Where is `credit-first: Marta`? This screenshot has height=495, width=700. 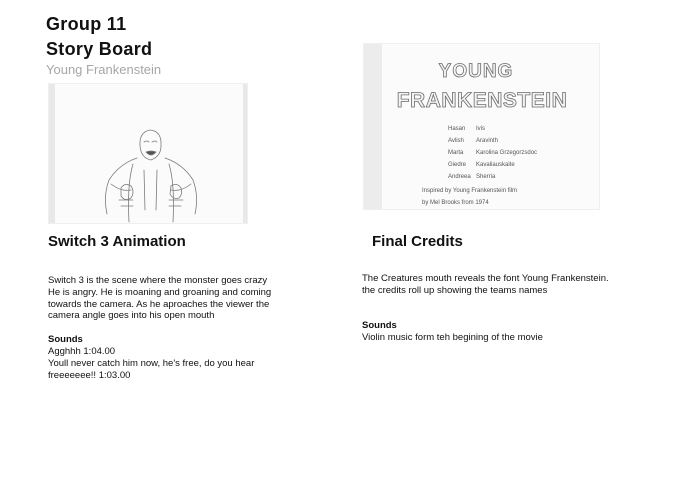 credit-first: Marta is located at coordinates (456, 153).